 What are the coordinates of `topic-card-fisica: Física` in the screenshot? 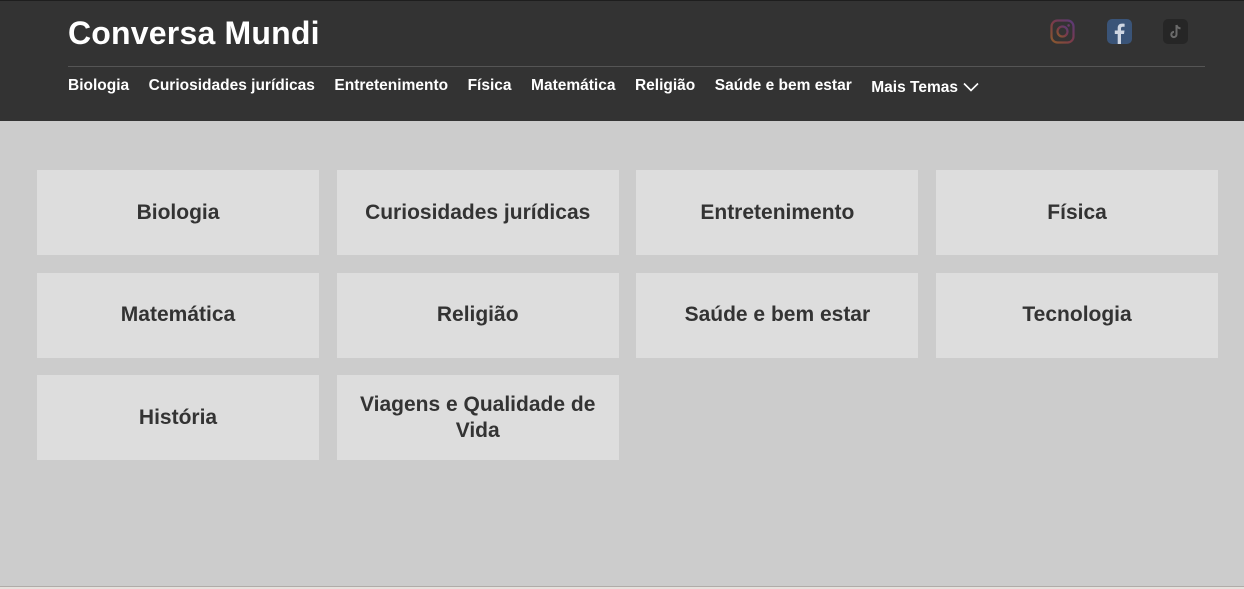 It's located at (1077, 212).